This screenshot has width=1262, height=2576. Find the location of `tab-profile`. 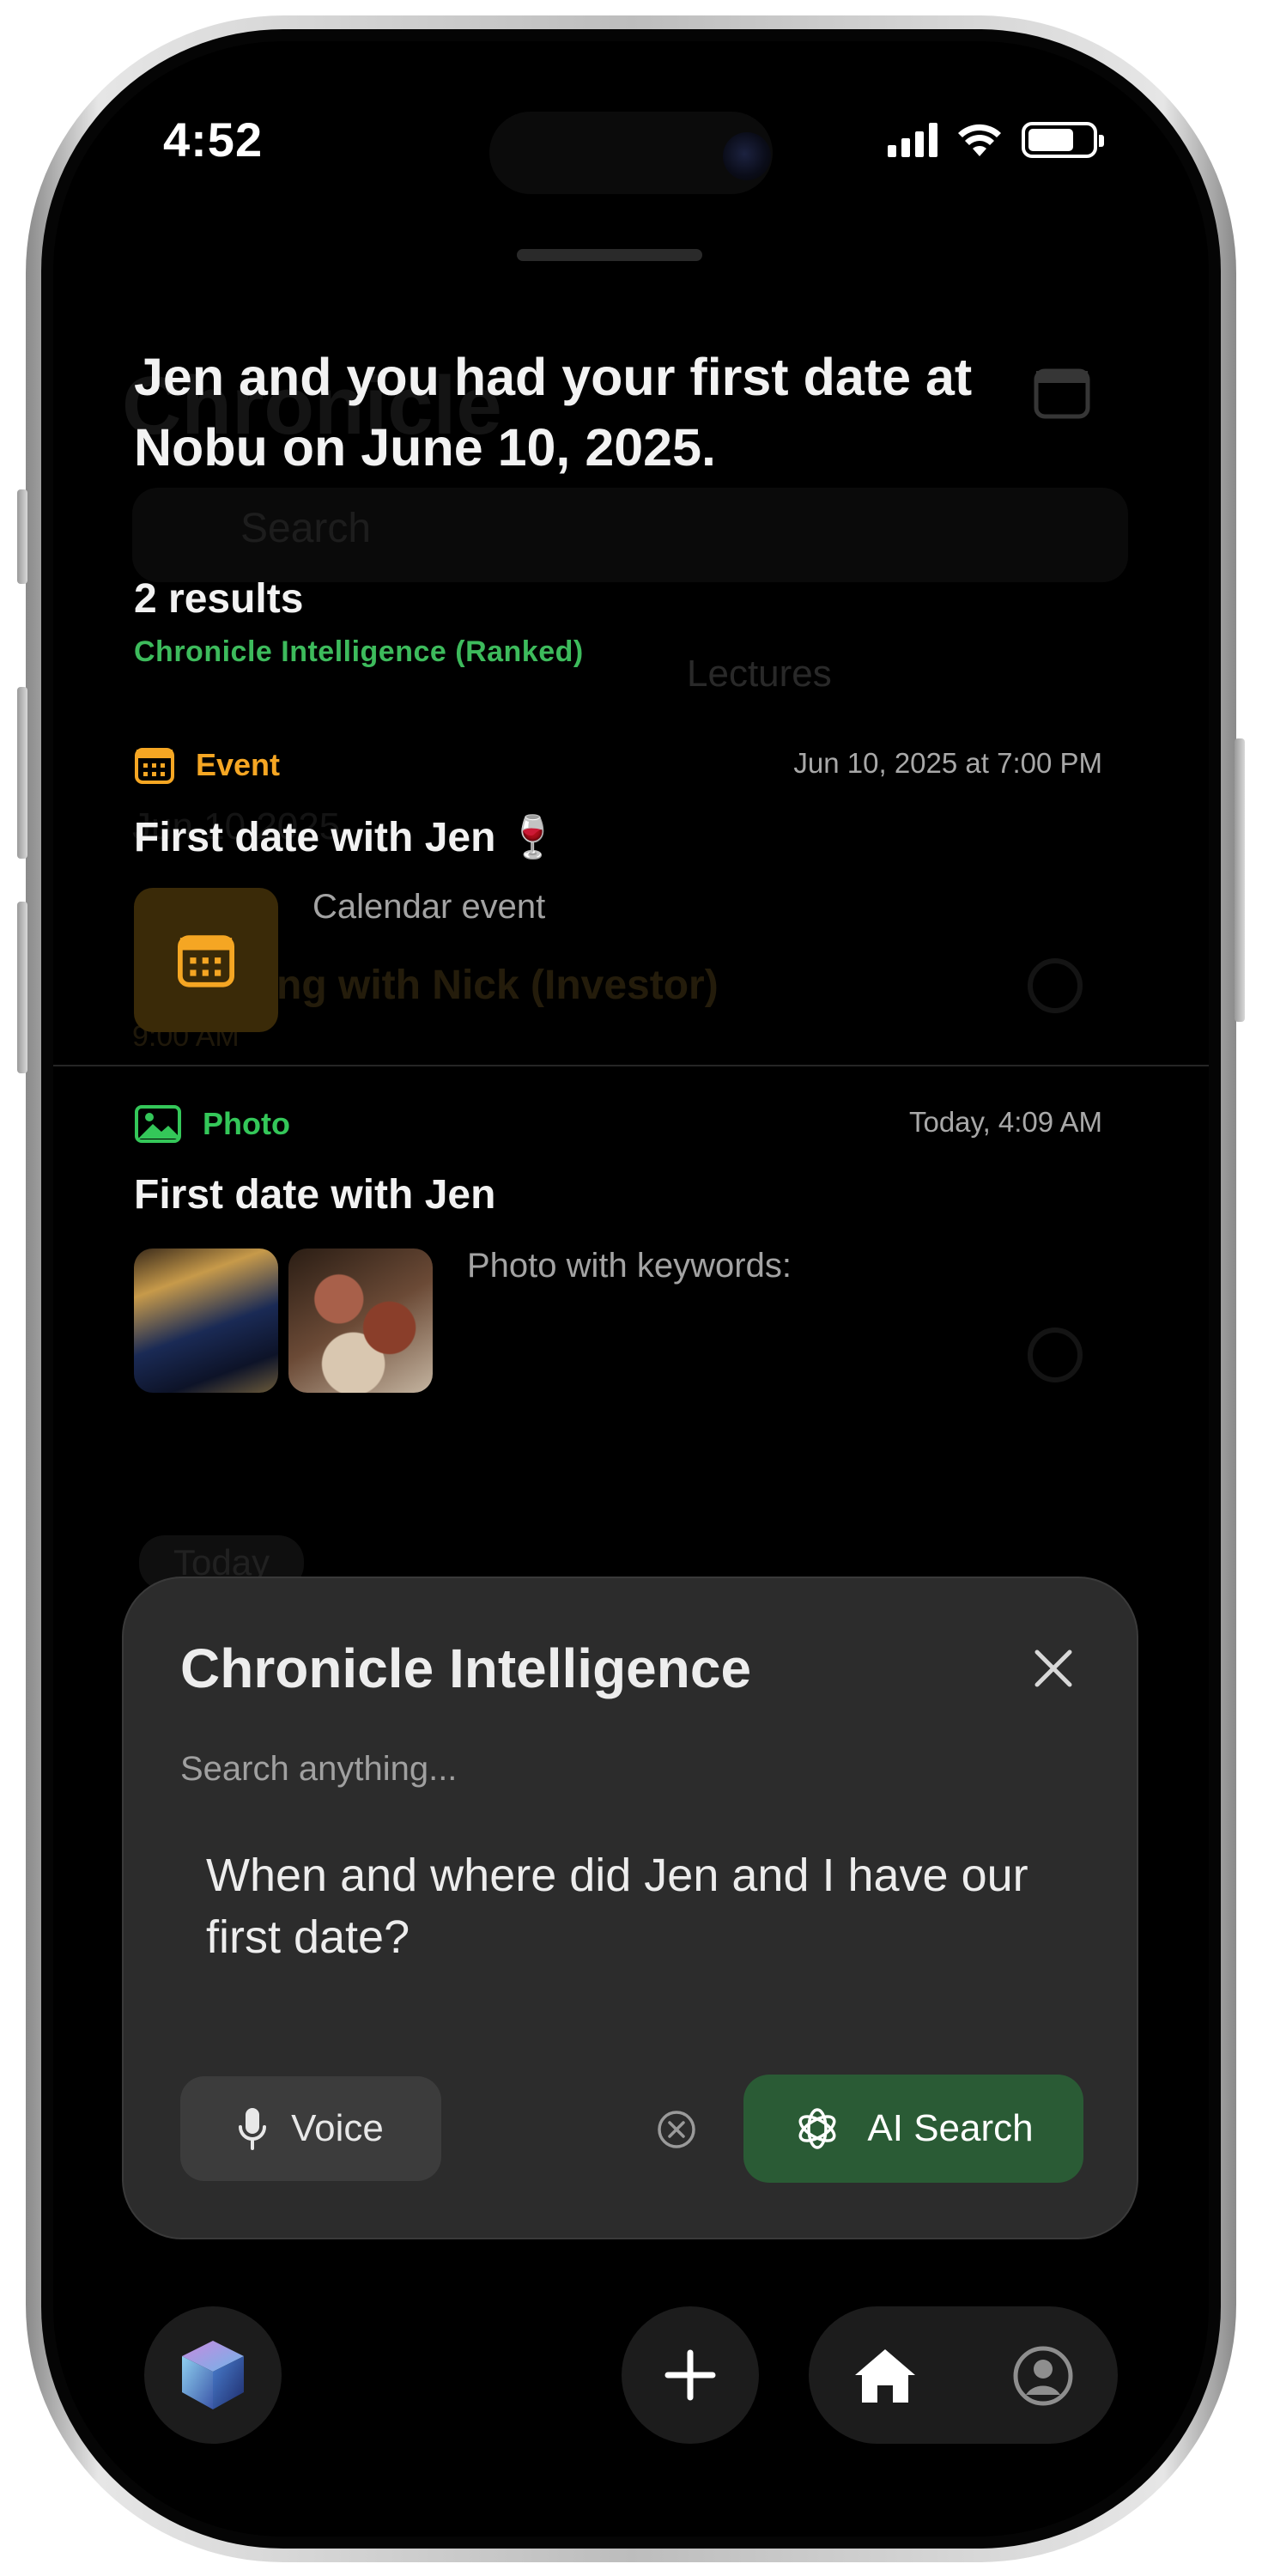

tab-profile is located at coordinates (1043, 2376).